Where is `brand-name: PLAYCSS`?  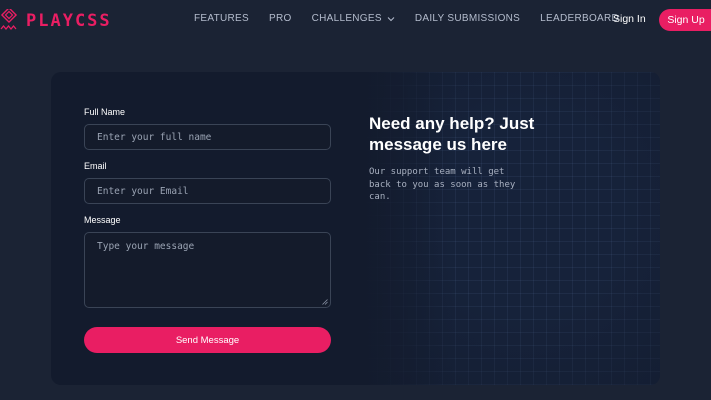
brand-name: PLAYCSS is located at coordinates (69, 21).